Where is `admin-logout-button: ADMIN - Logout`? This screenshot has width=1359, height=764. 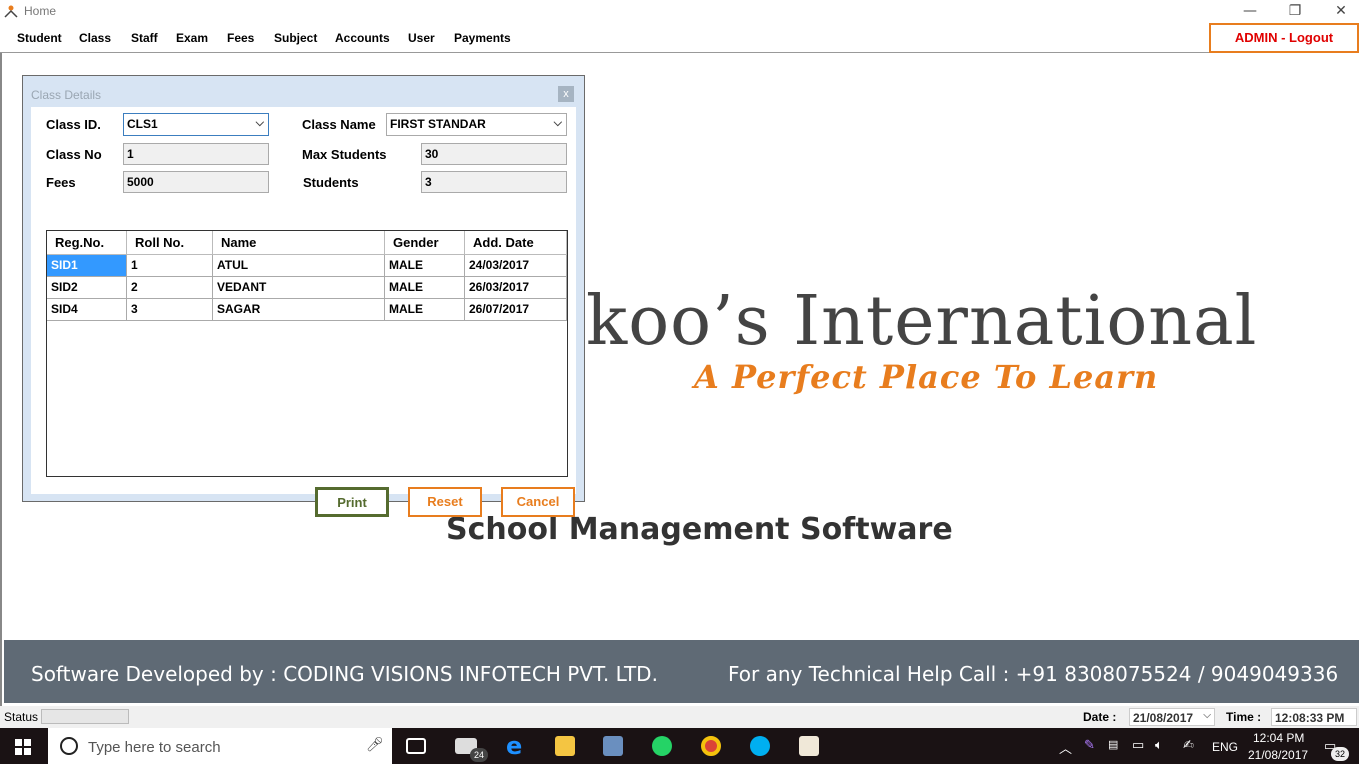
admin-logout-button: ADMIN - Logout is located at coordinates (1284, 38).